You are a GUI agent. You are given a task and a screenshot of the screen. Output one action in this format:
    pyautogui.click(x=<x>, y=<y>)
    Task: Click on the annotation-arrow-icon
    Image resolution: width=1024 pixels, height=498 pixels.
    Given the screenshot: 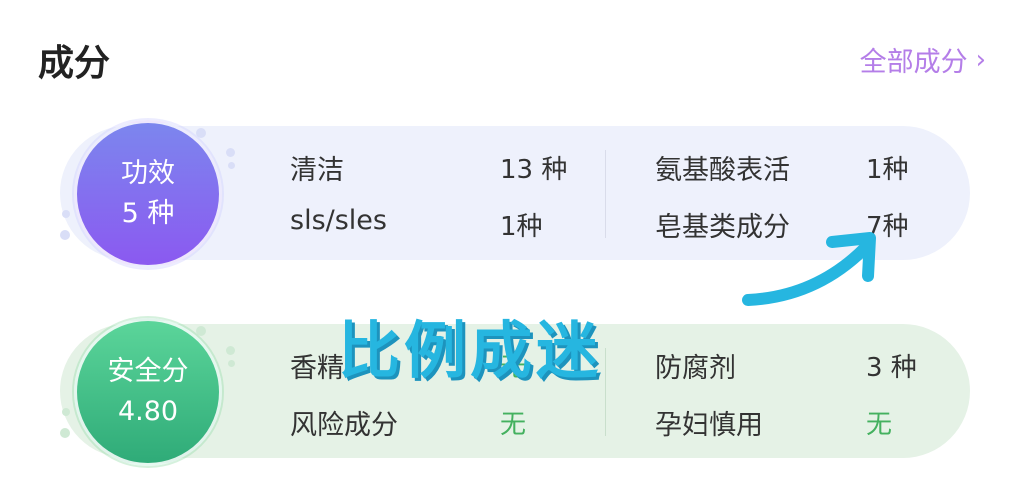 What is the action you would take?
    pyautogui.click(x=809, y=269)
    